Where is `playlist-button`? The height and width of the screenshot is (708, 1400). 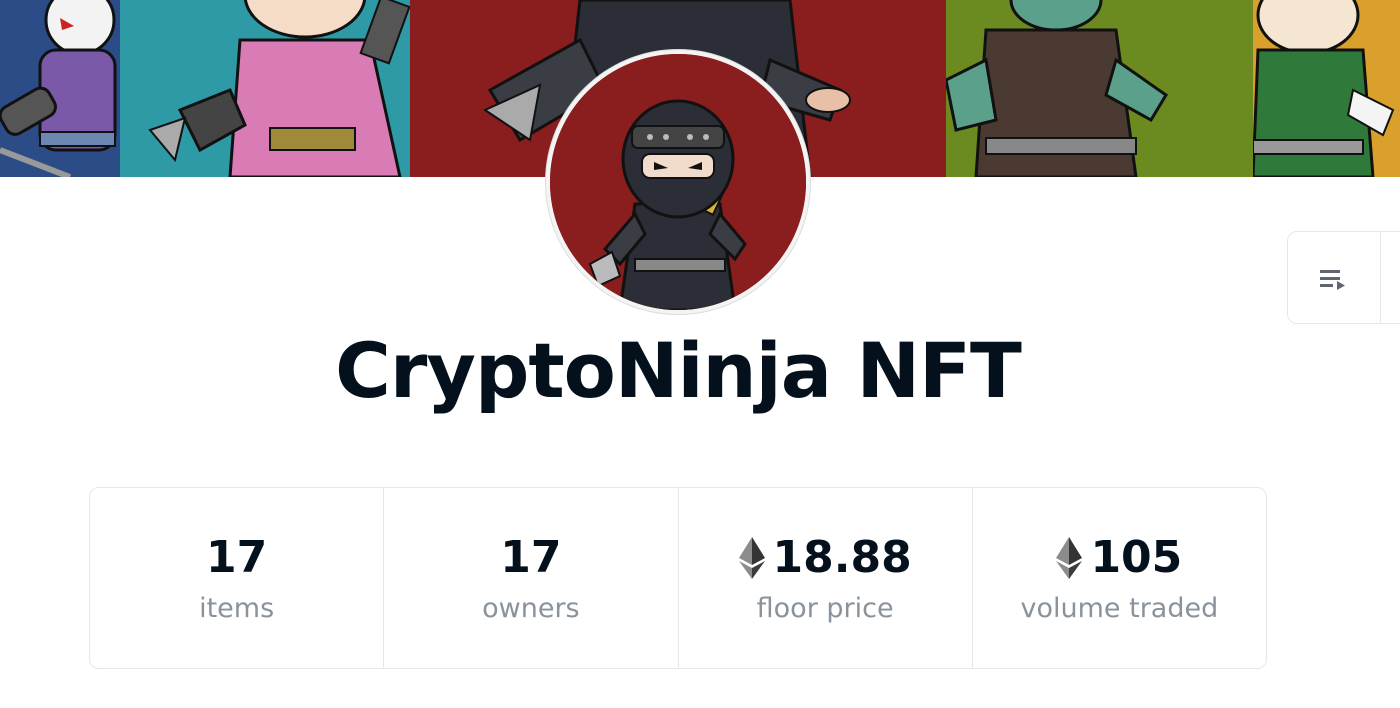
playlist-button is located at coordinates (1343, 277).